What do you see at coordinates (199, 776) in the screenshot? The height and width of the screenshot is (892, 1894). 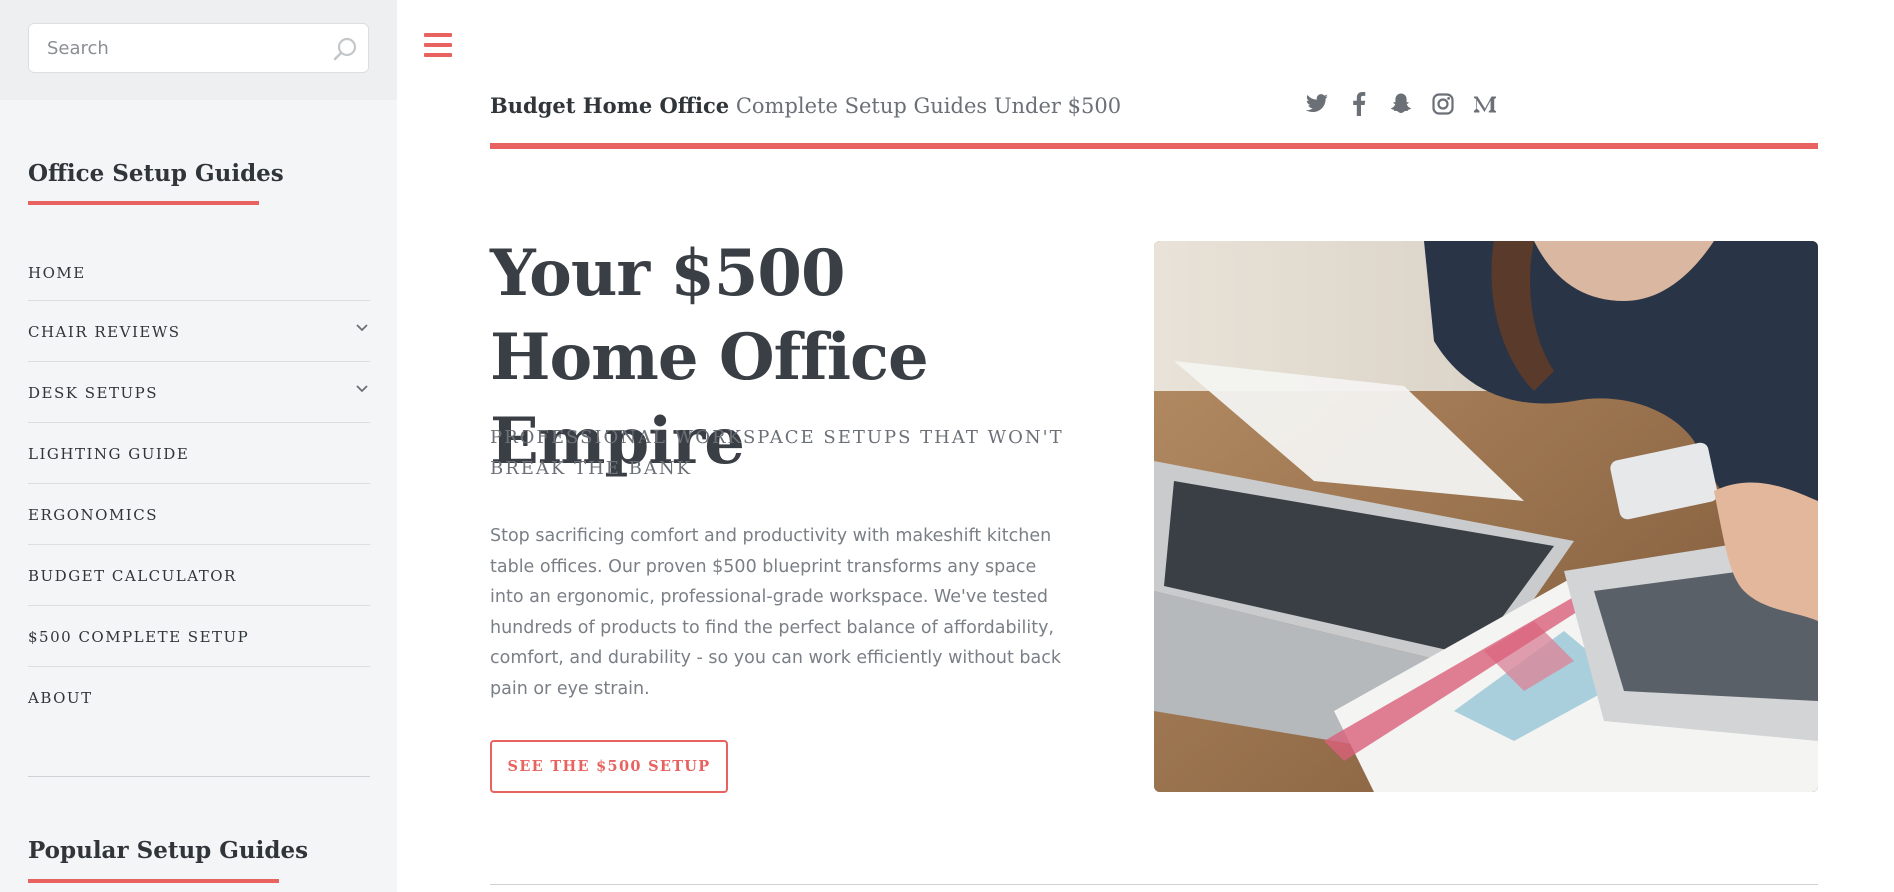 I see `sidebar-divider` at bounding box center [199, 776].